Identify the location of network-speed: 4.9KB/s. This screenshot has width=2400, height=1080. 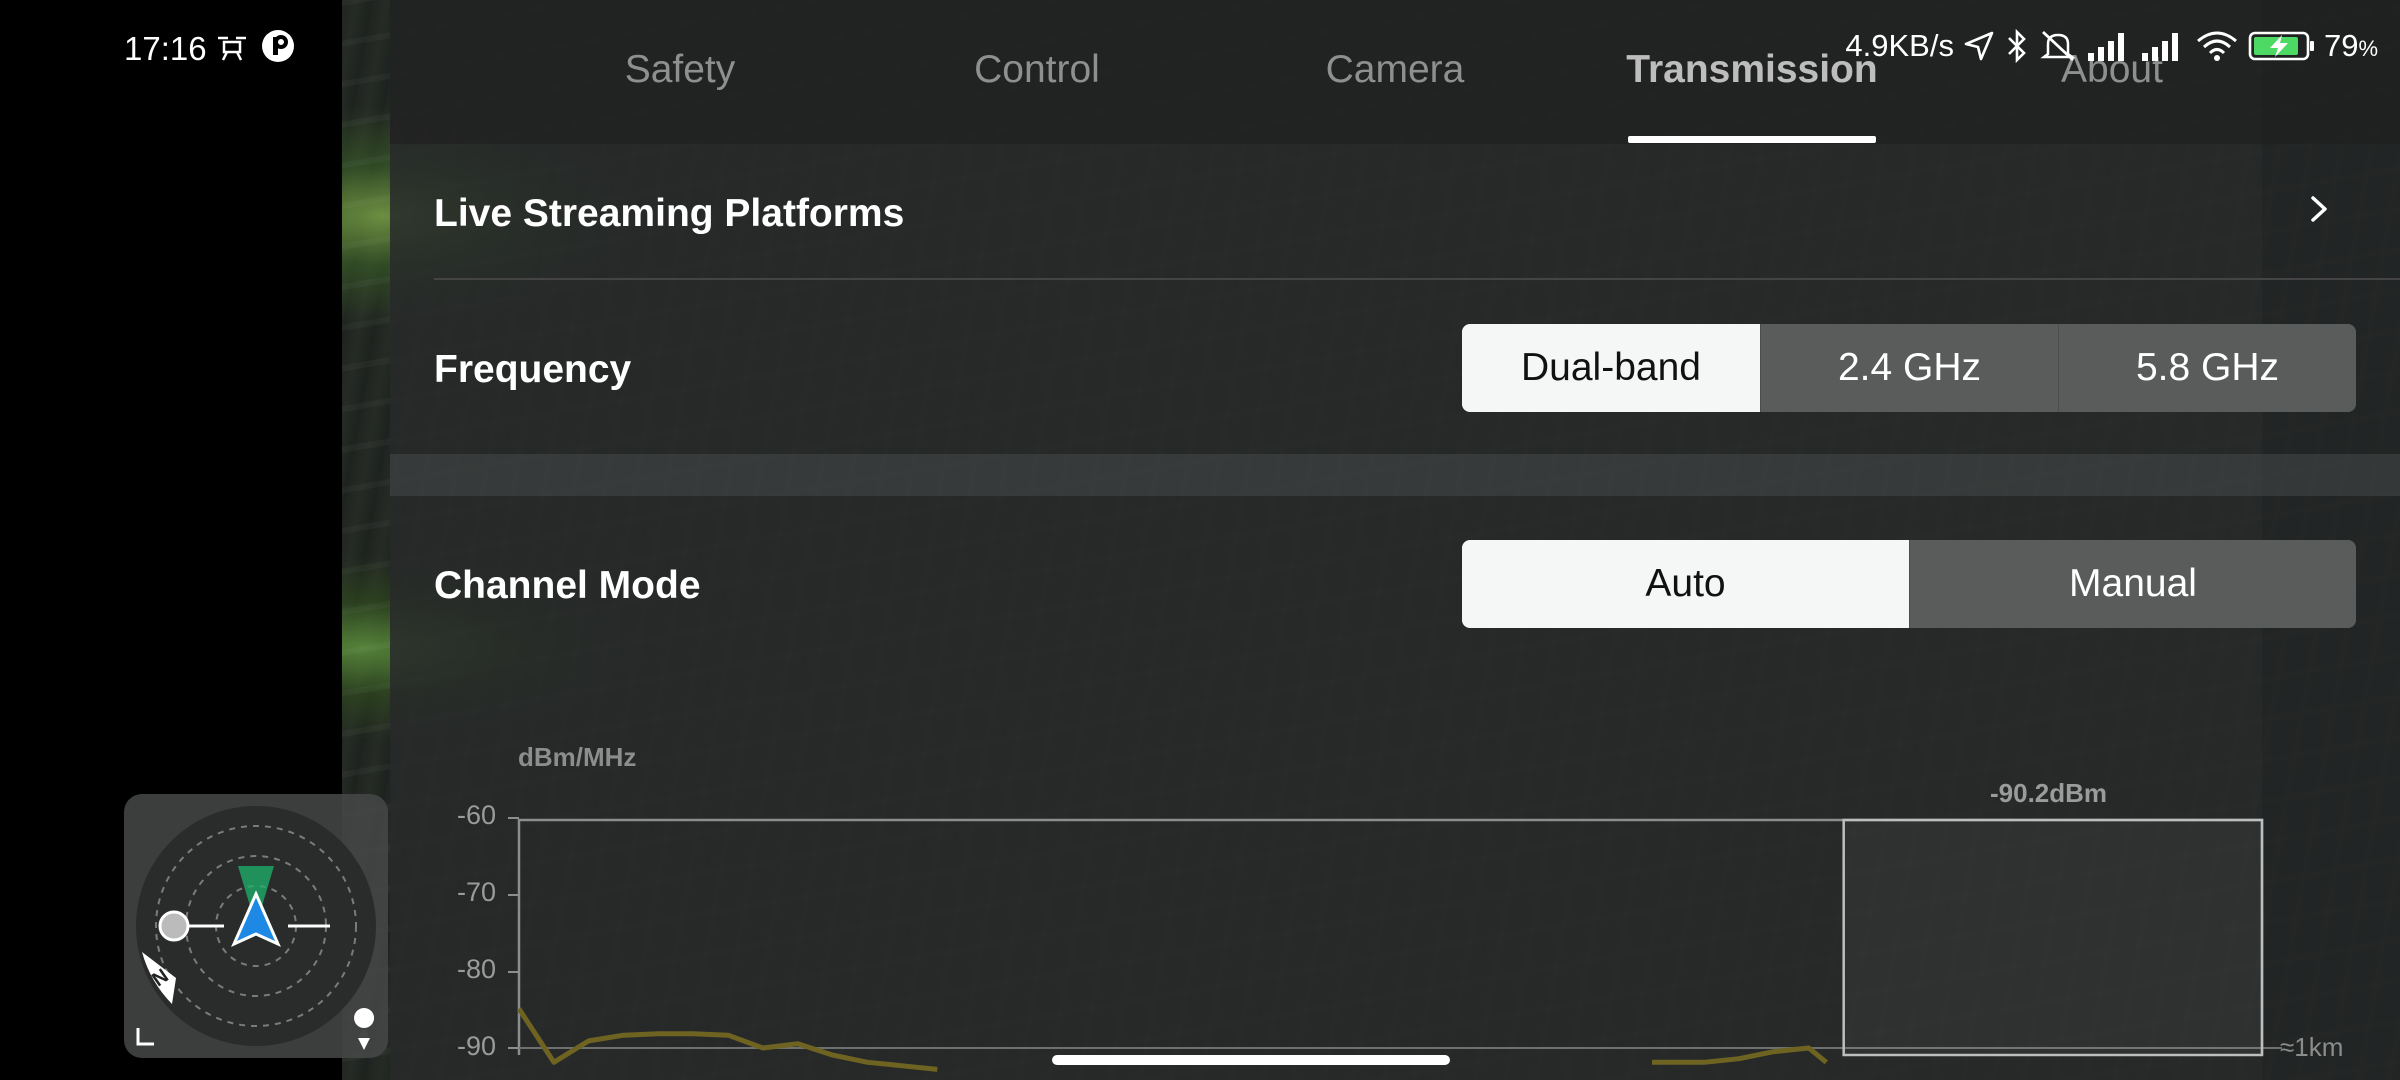
(1899, 45).